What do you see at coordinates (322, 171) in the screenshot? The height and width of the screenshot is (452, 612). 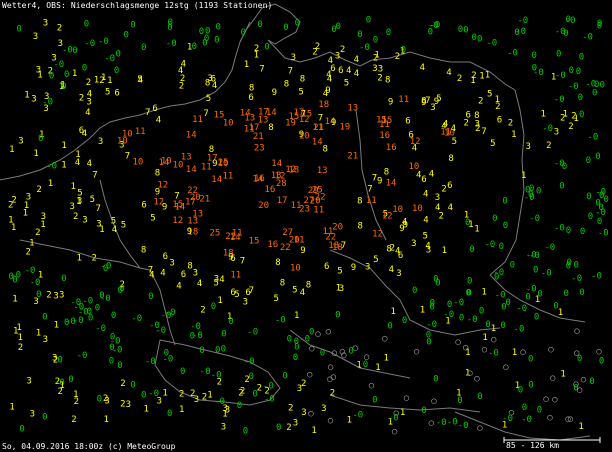 I see `station-value: 13` at bounding box center [322, 171].